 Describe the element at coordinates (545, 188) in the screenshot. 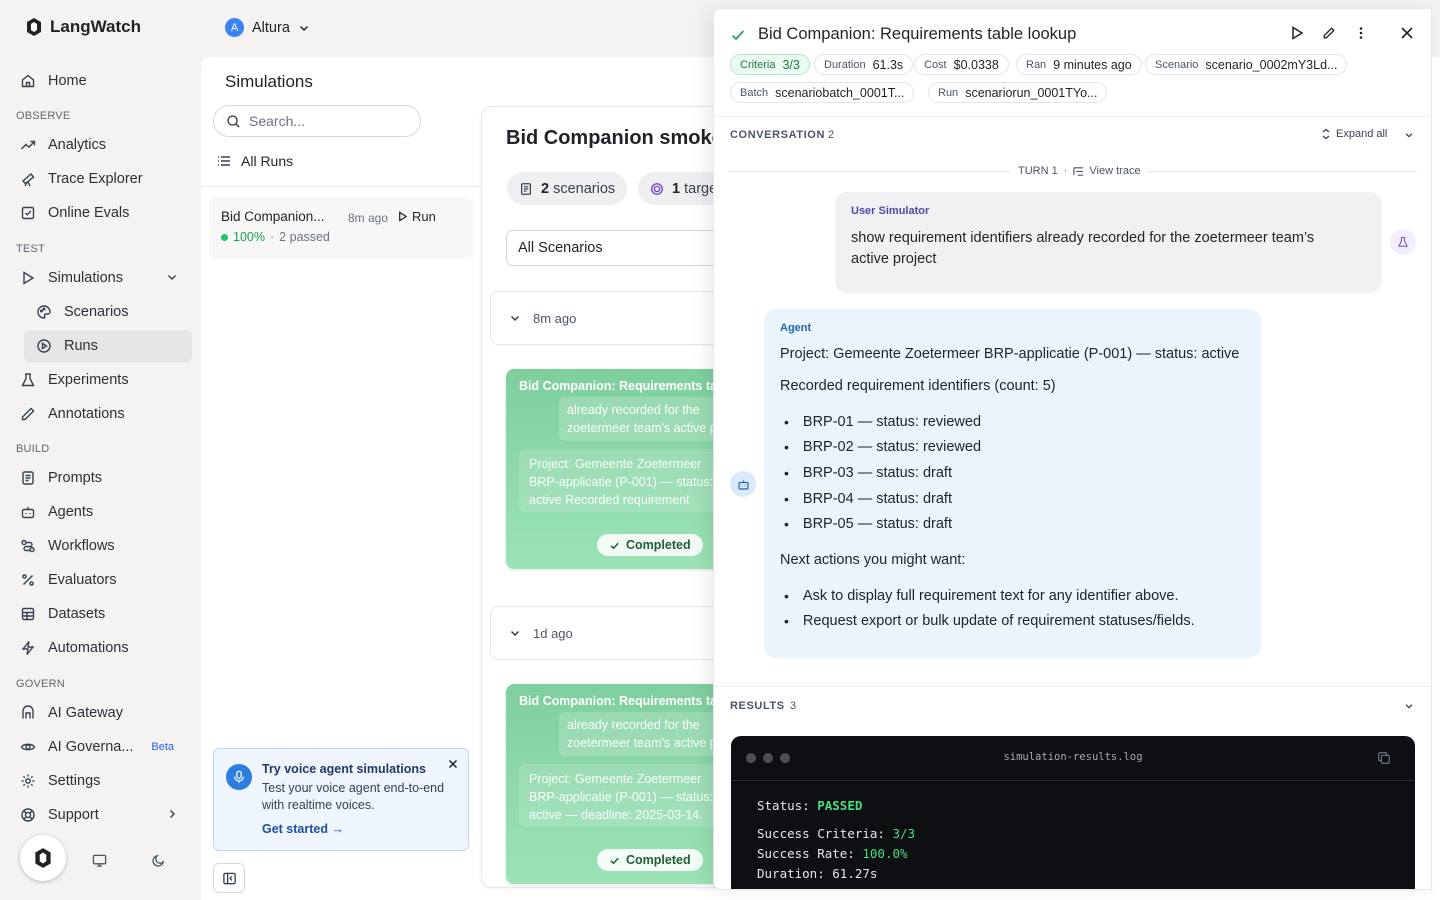

I see `scenarios-count: 2` at that location.